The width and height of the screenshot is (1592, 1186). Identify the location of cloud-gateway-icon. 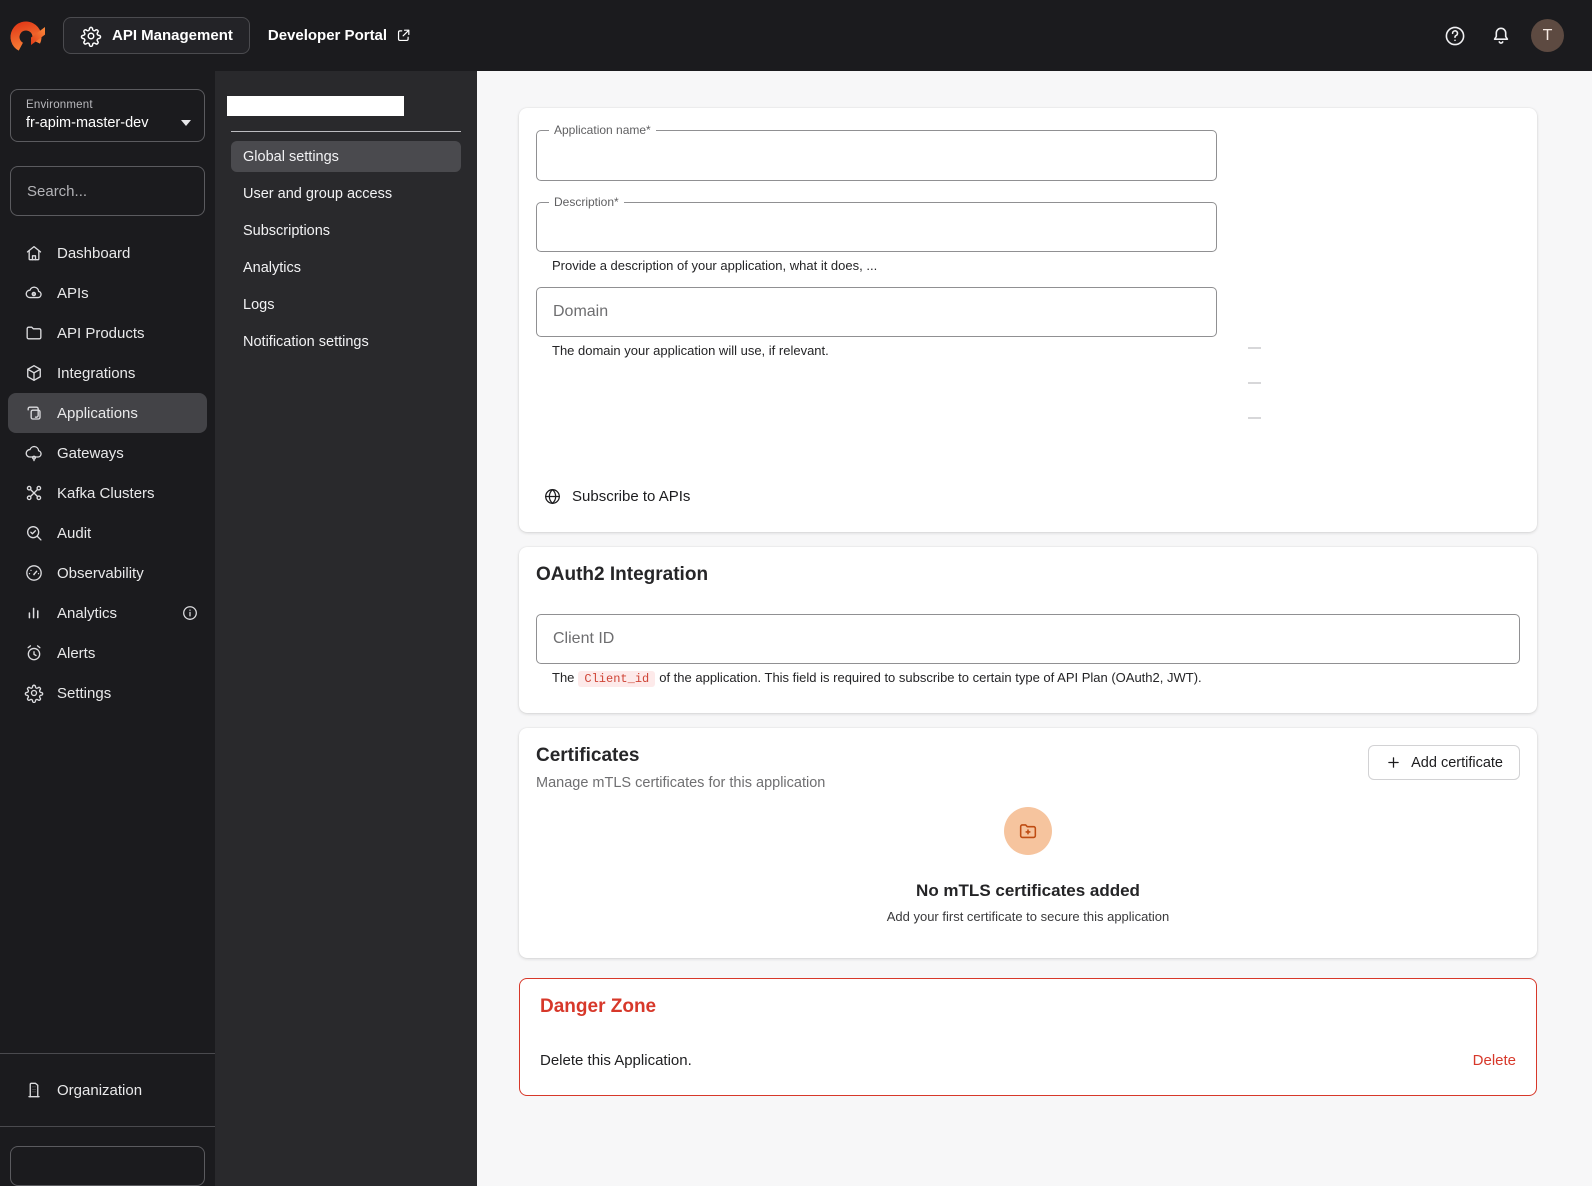
(34, 453).